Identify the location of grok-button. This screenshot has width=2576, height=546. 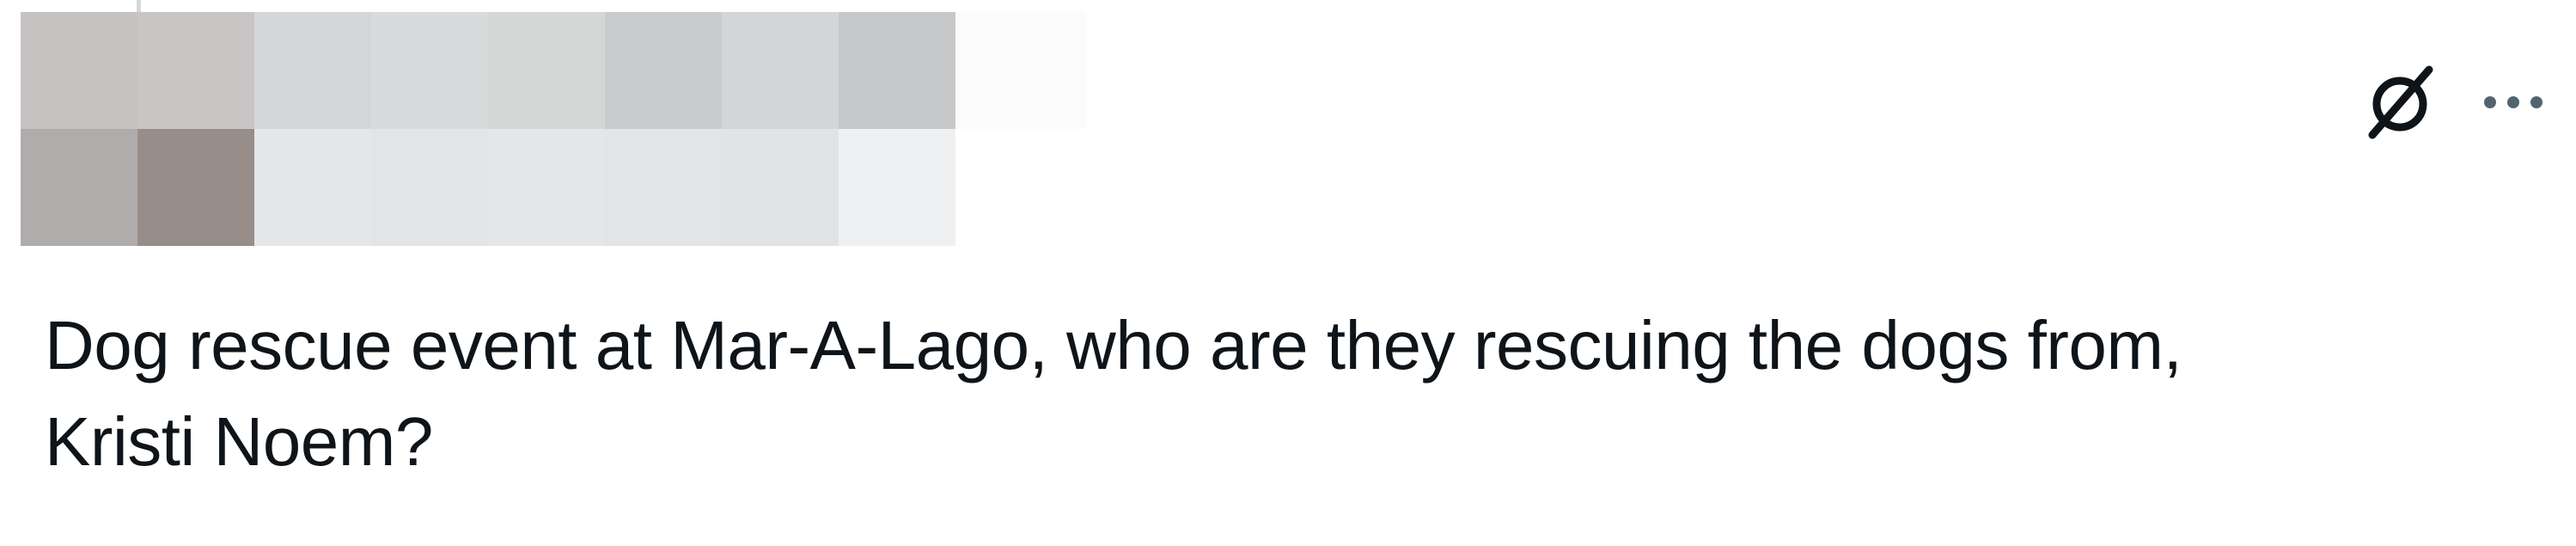
(2400, 102).